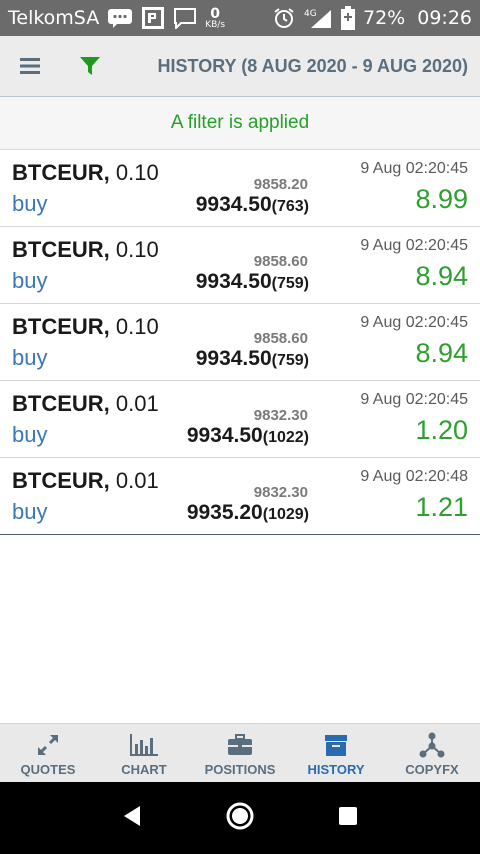  Describe the element at coordinates (441, 507) in the screenshot. I see `trade-profit: 1.21` at that location.